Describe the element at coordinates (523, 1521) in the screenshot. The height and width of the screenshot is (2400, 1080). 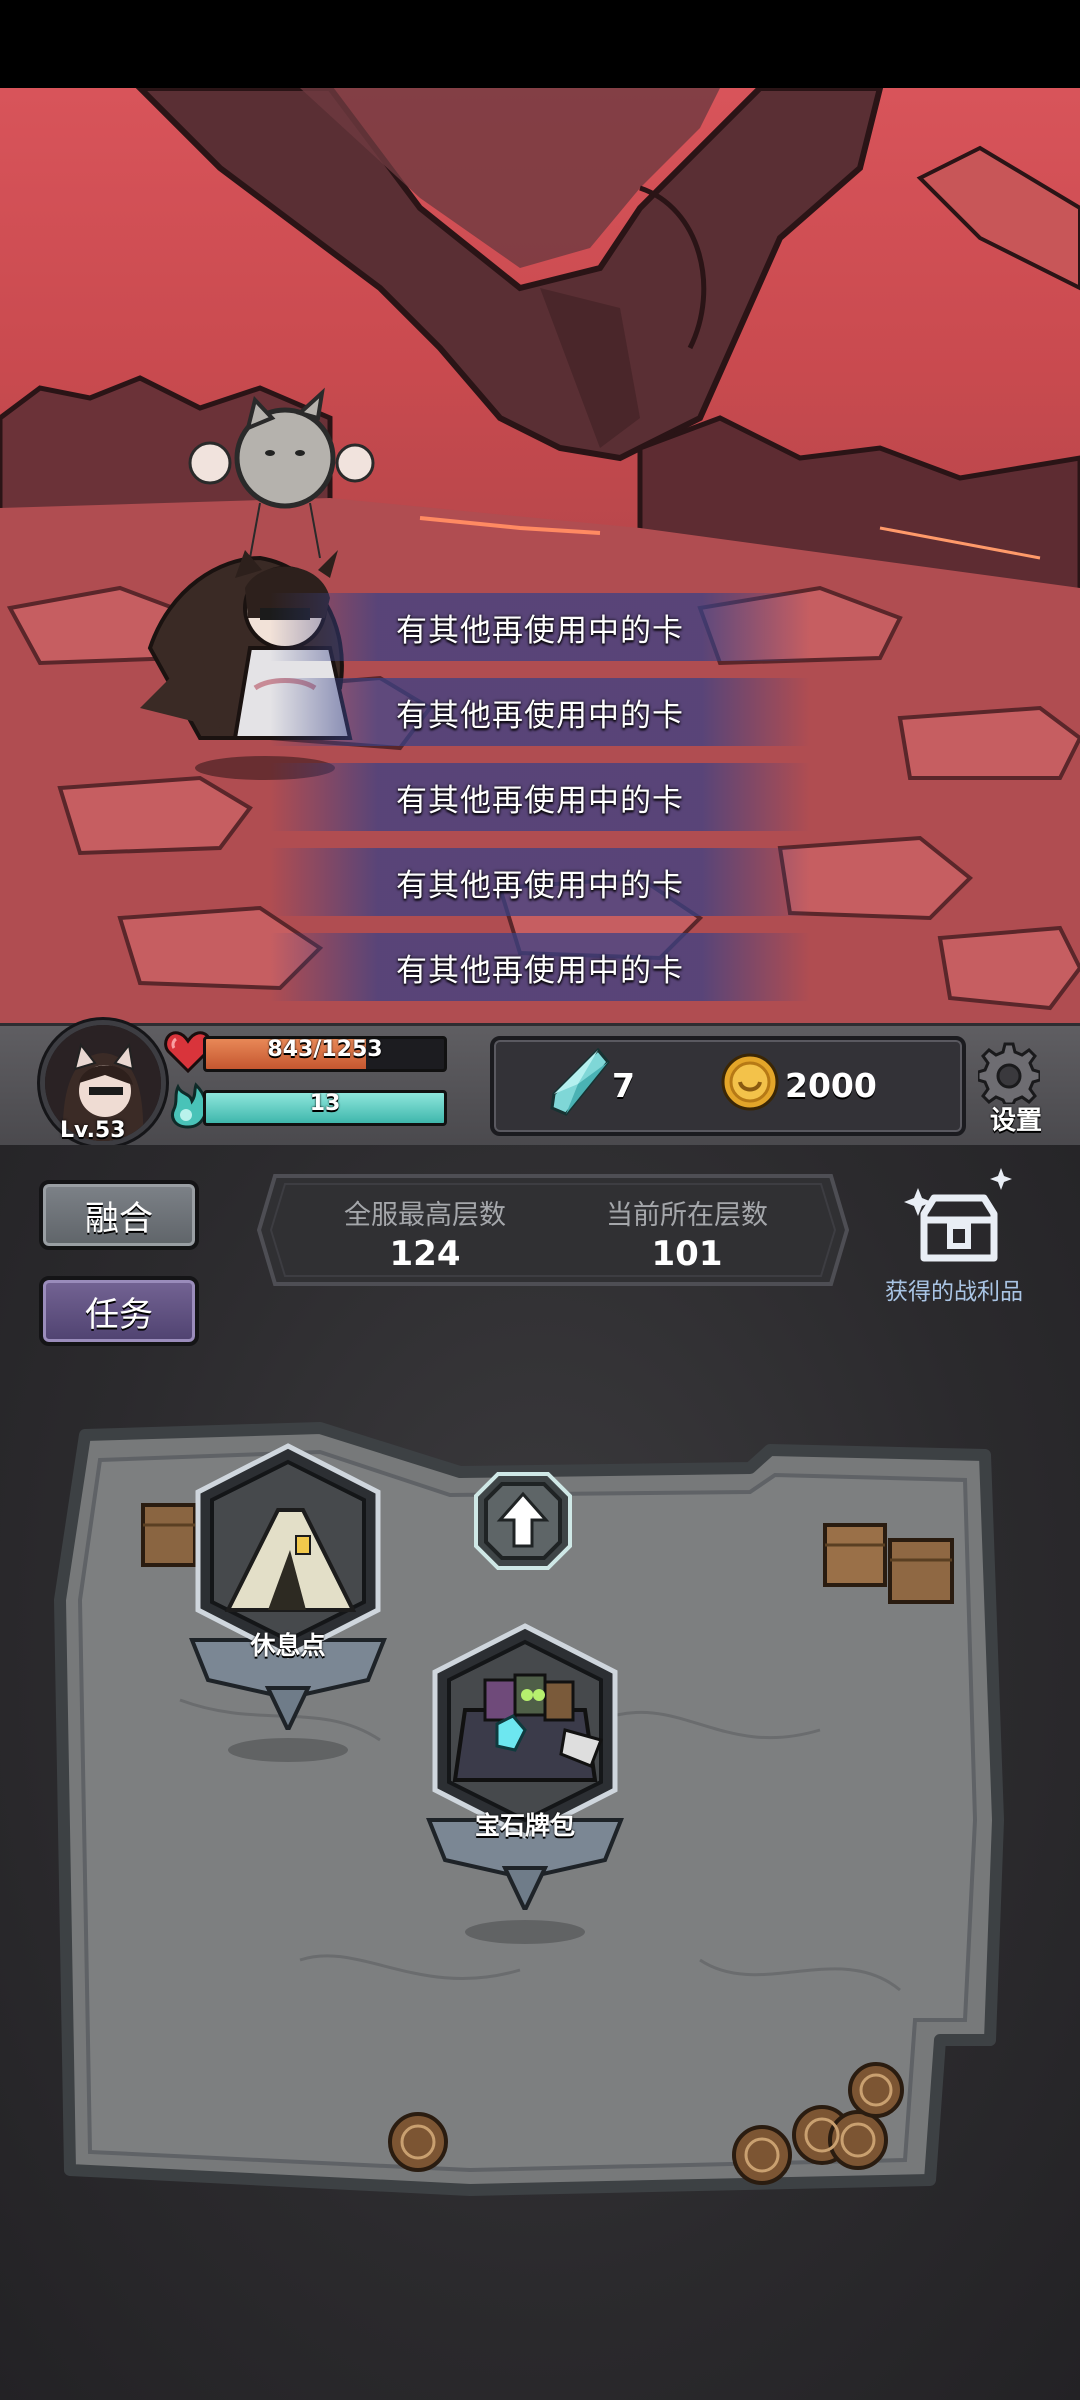
I see `ascend-floor-button` at that location.